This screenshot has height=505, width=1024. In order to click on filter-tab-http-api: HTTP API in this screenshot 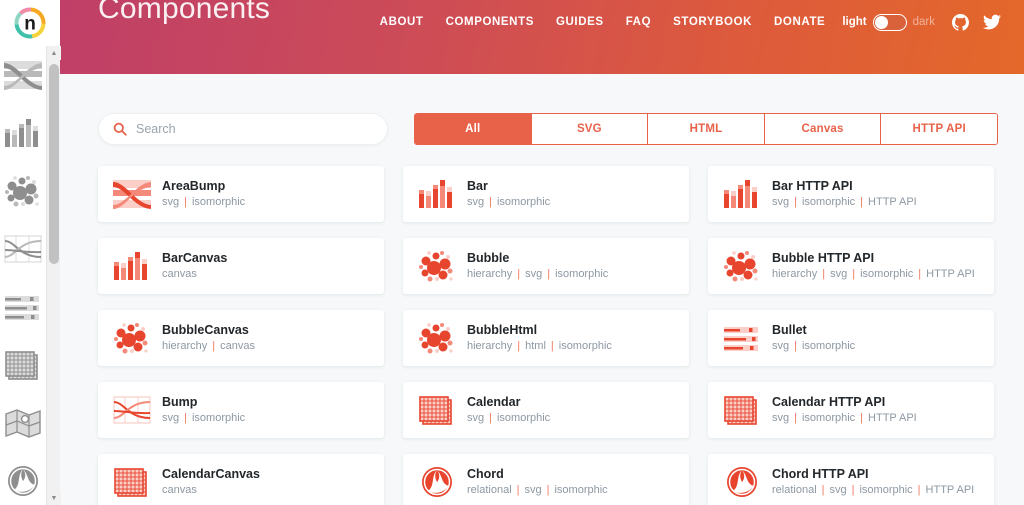, I will do `click(939, 129)`.